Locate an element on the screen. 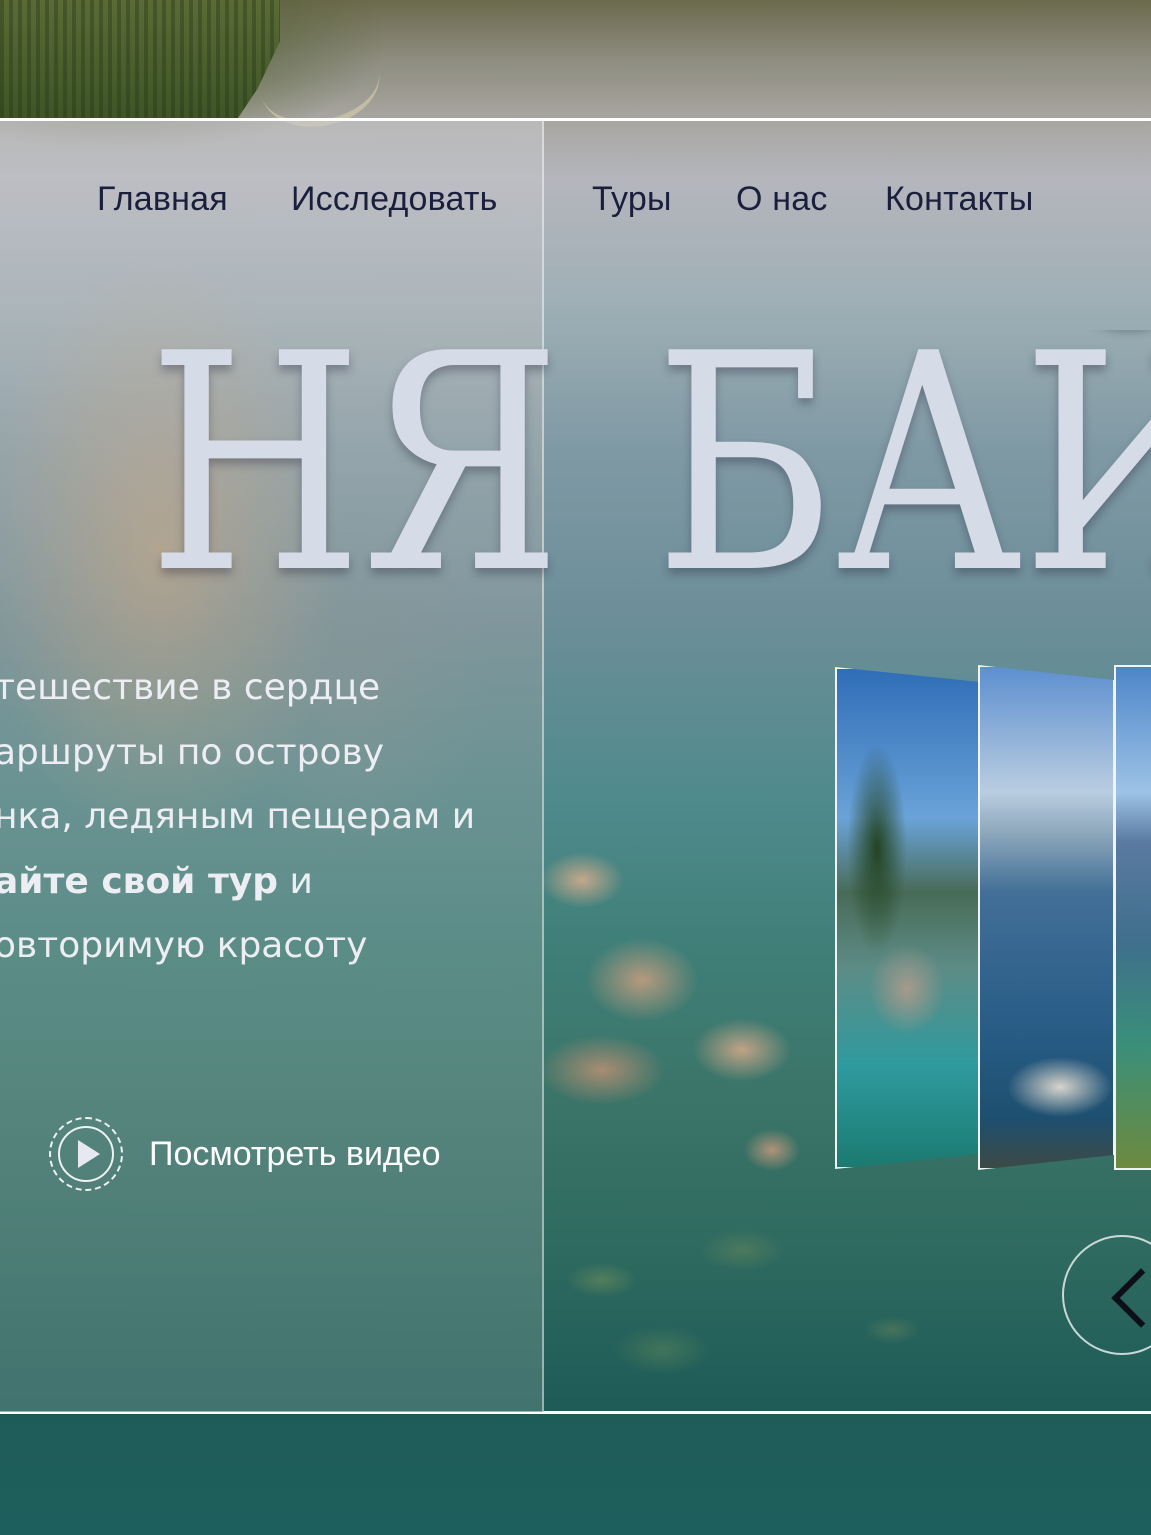  play-button-circle is located at coordinates (86, 1154).